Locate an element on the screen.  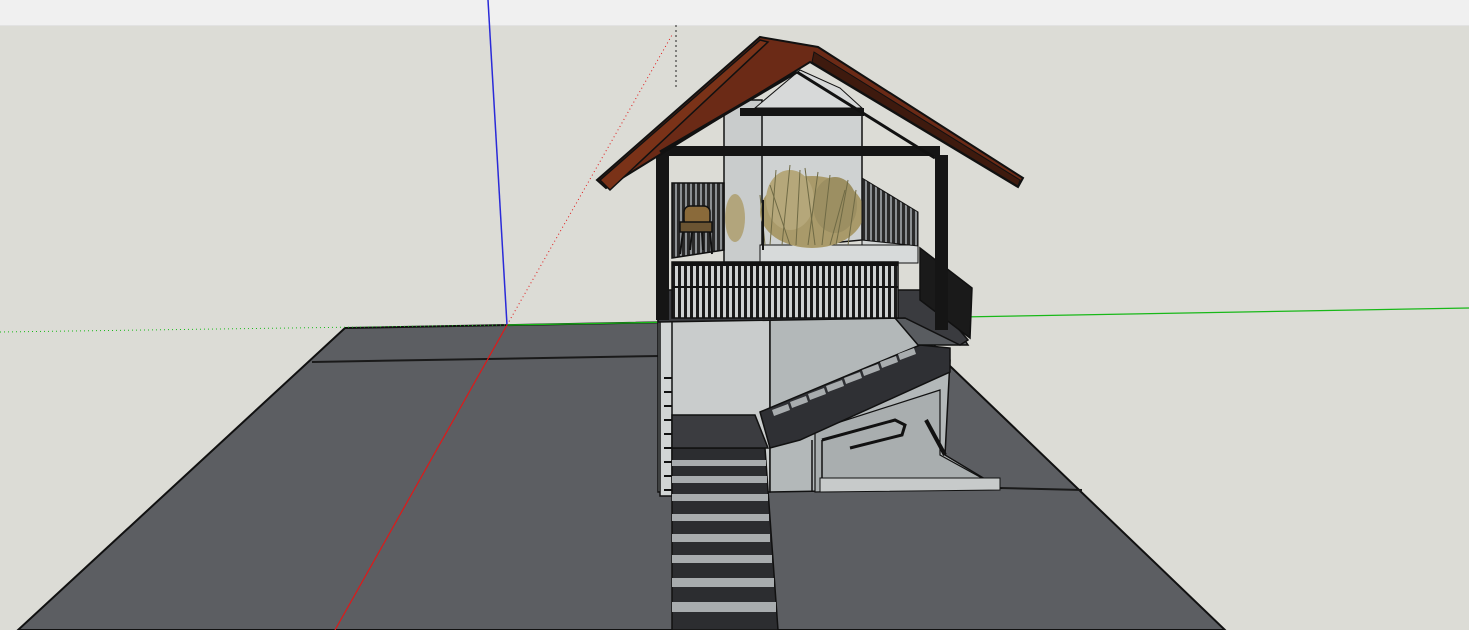
red-axis-dotted is located at coordinates (589, 180).